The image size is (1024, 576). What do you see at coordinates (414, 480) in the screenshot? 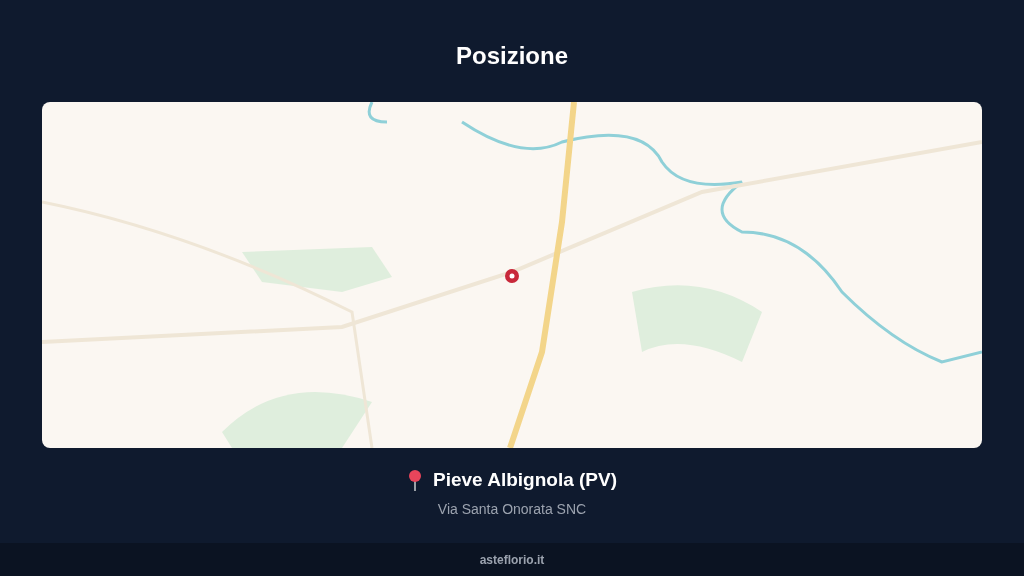
I see `pin-icon` at bounding box center [414, 480].